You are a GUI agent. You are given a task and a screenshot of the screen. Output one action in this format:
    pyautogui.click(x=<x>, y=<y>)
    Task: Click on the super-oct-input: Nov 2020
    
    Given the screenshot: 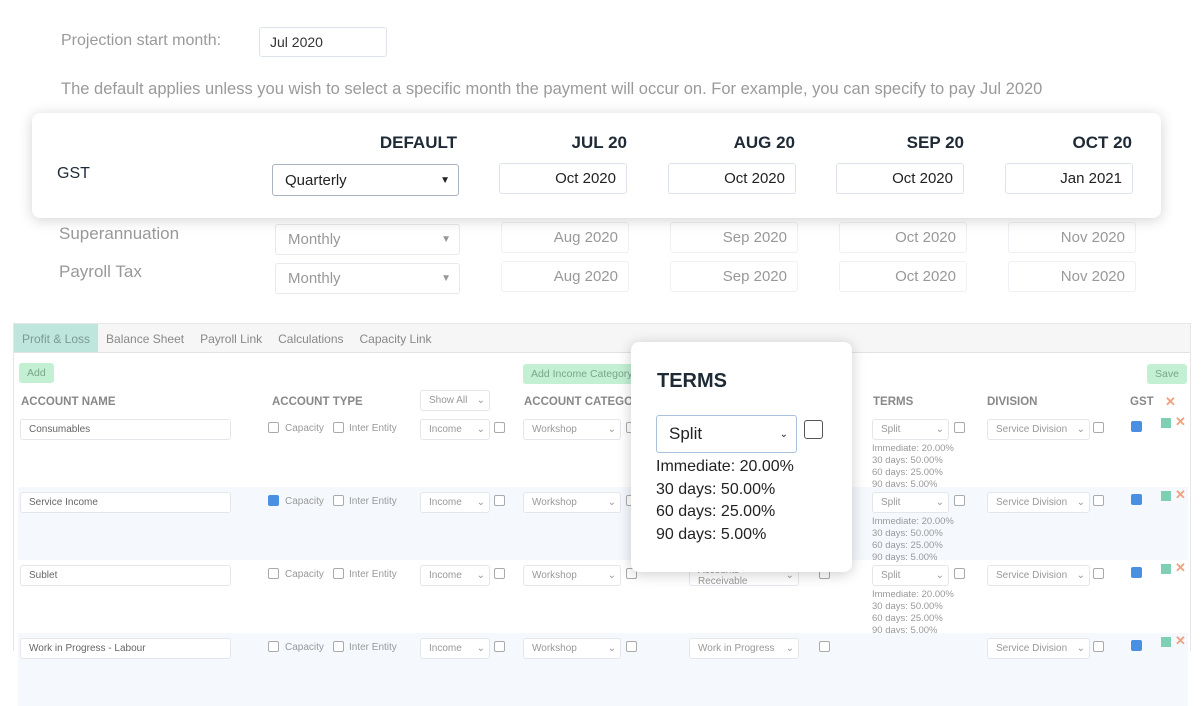 What is the action you would take?
    pyautogui.click(x=1072, y=237)
    